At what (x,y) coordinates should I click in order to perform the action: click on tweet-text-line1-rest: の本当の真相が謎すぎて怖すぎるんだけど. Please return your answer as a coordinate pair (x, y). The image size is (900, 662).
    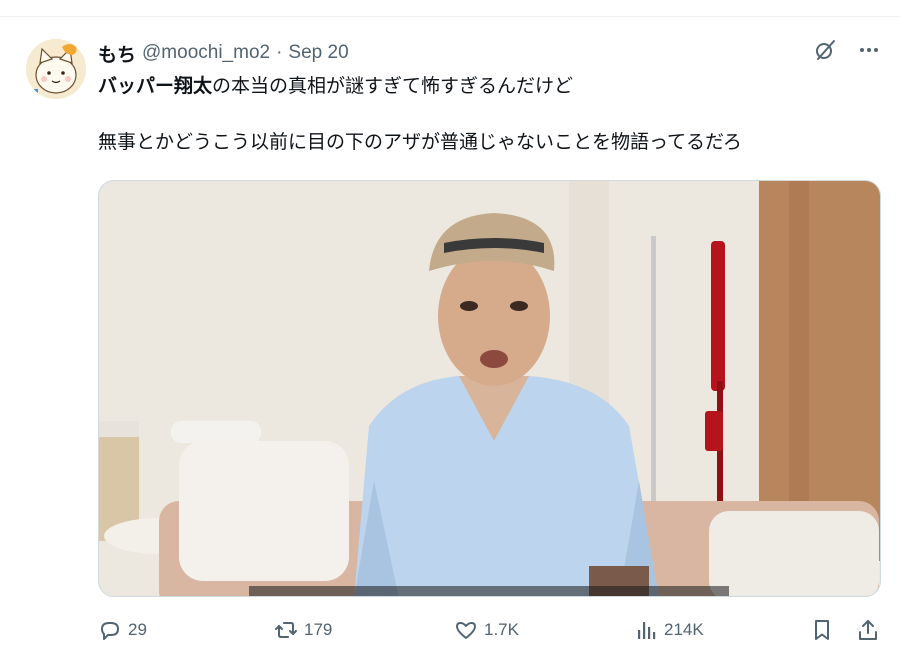
    Looking at the image, I should click on (393, 86).